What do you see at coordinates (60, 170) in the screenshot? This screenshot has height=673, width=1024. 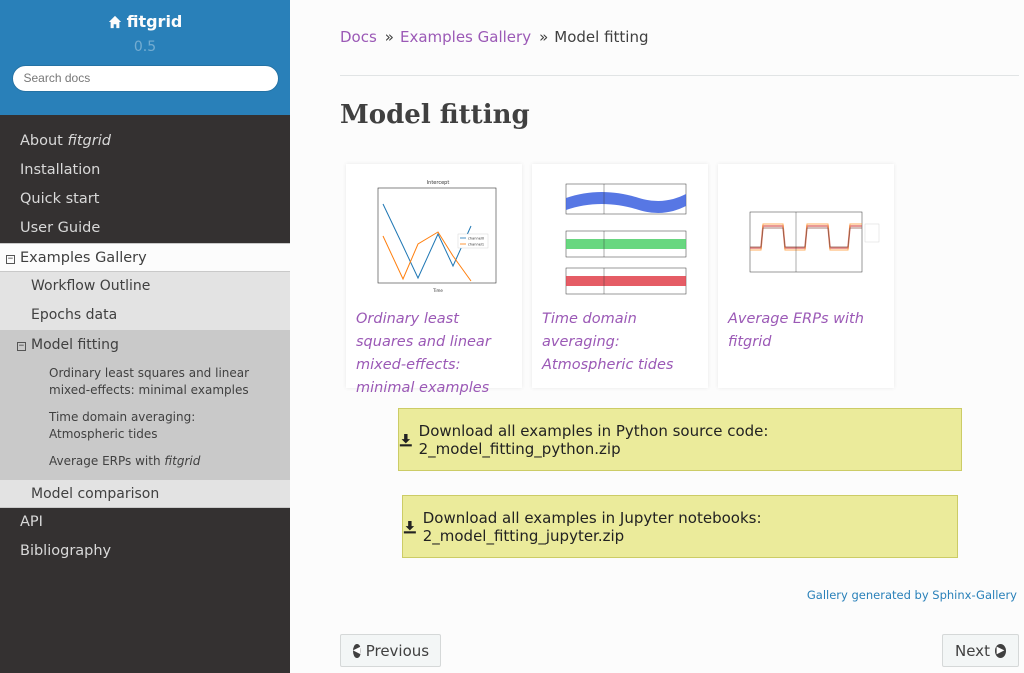 I see `sidebar-item-label: Installation` at bounding box center [60, 170].